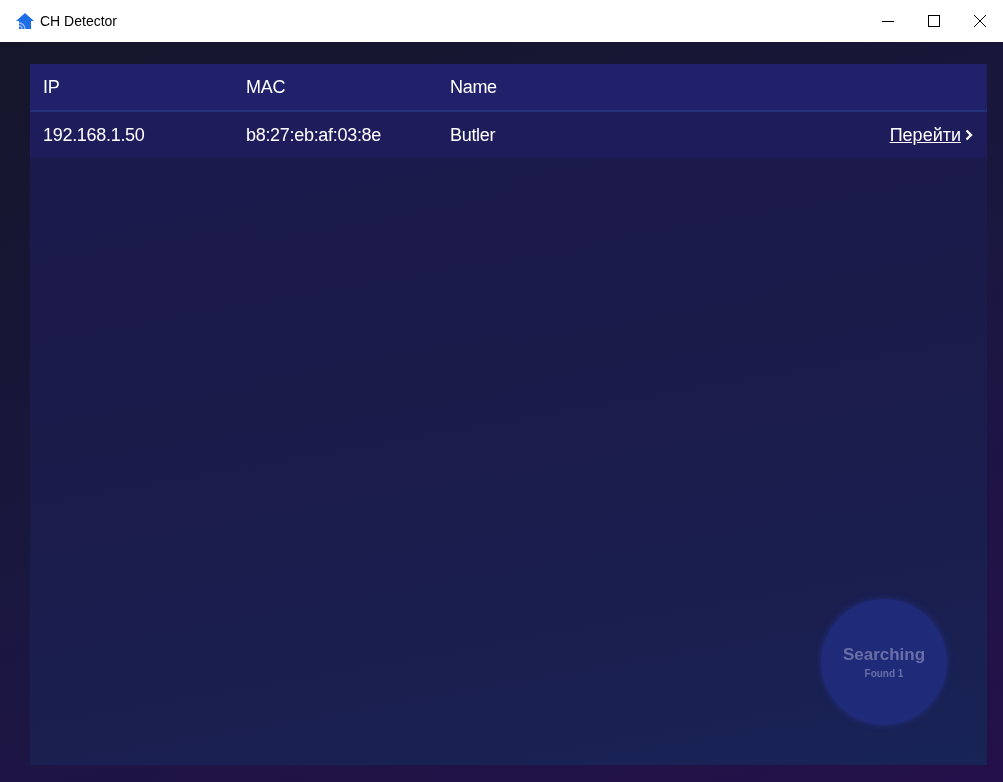  What do you see at coordinates (980, 21) in the screenshot?
I see `close-icon` at bounding box center [980, 21].